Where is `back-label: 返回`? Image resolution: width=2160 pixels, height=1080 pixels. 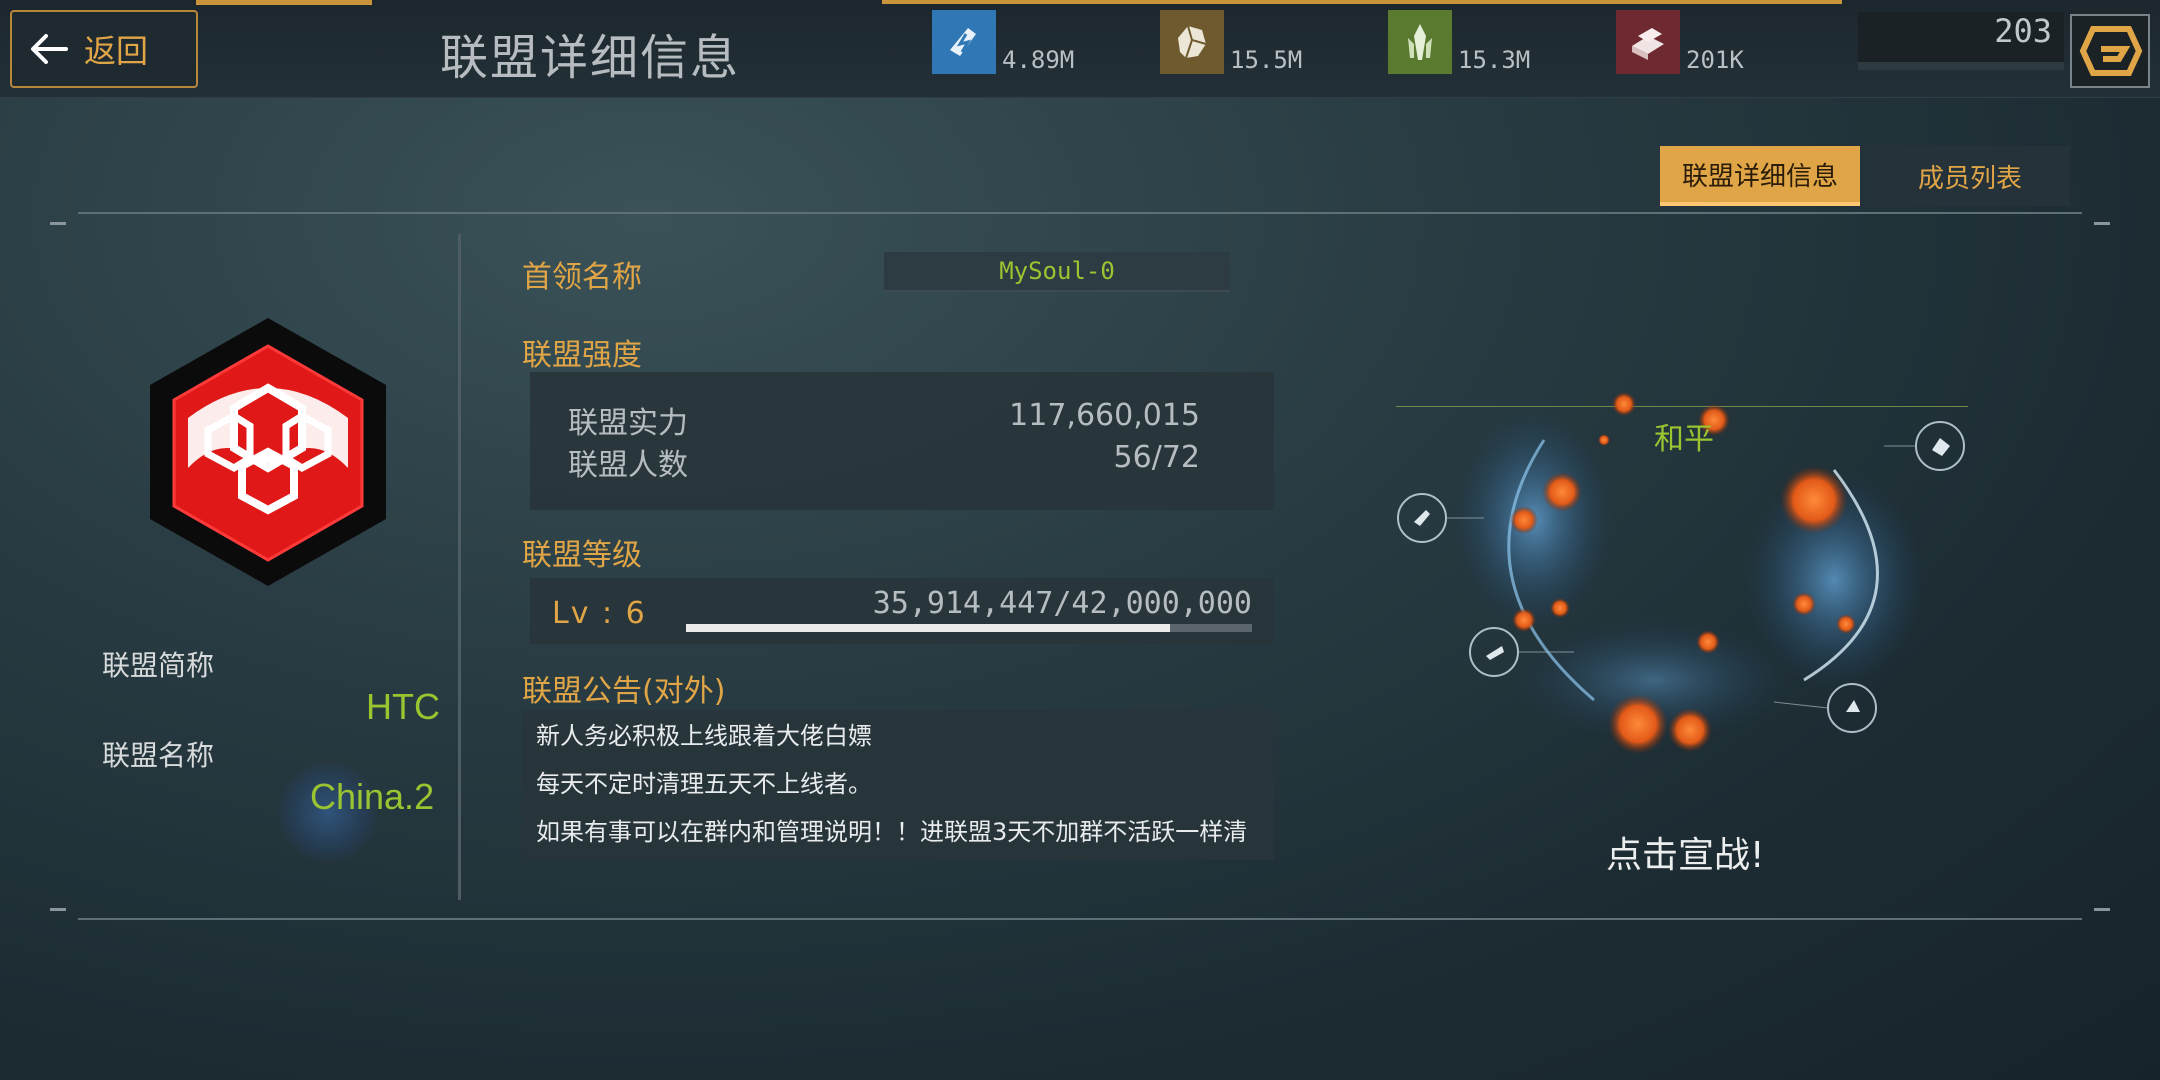 back-label: 返回 is located at coordinates (116, 51).